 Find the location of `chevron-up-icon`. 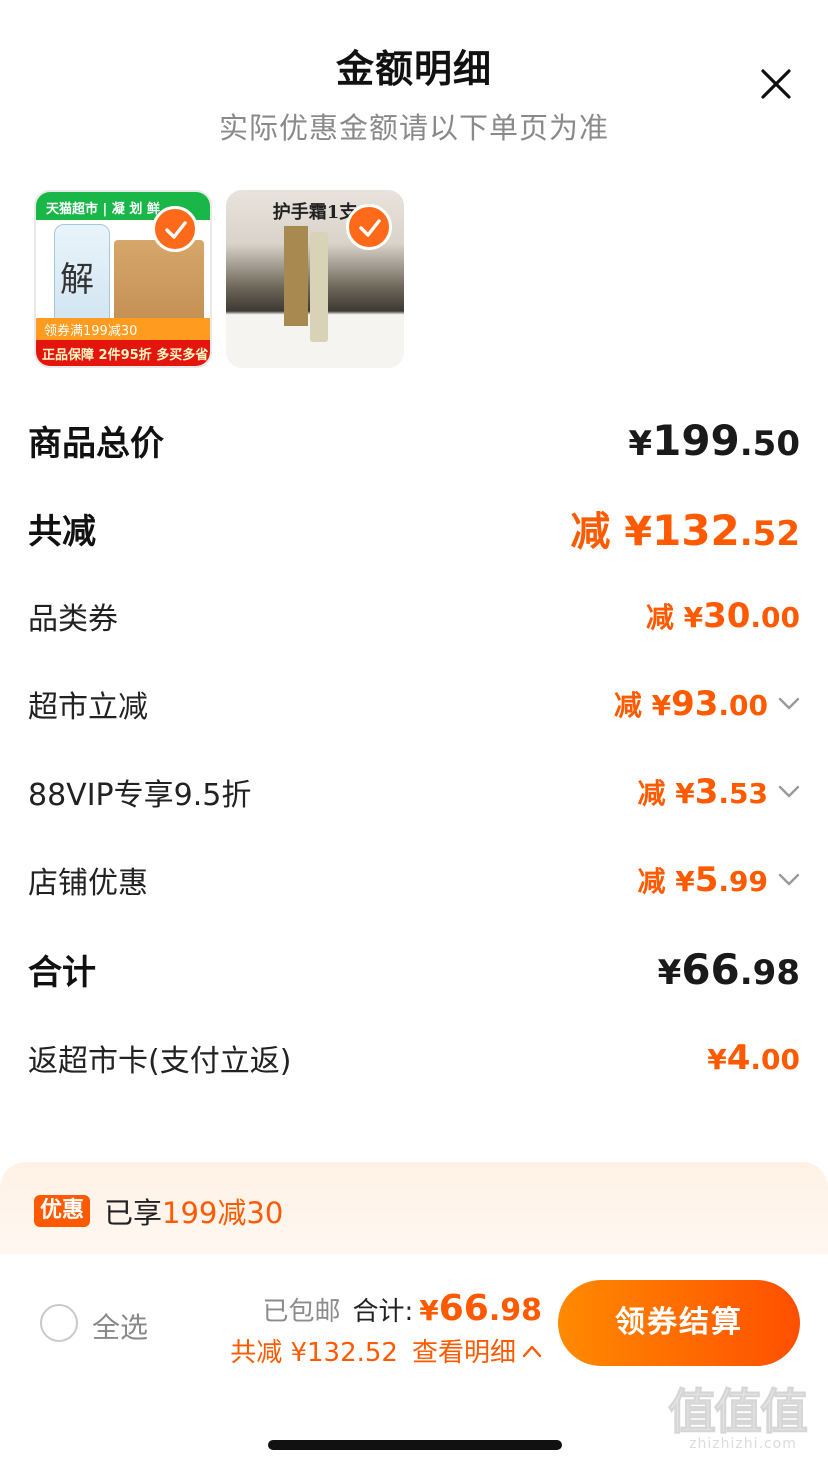

chevron-up-icon is located at coordinates (532, 1351).